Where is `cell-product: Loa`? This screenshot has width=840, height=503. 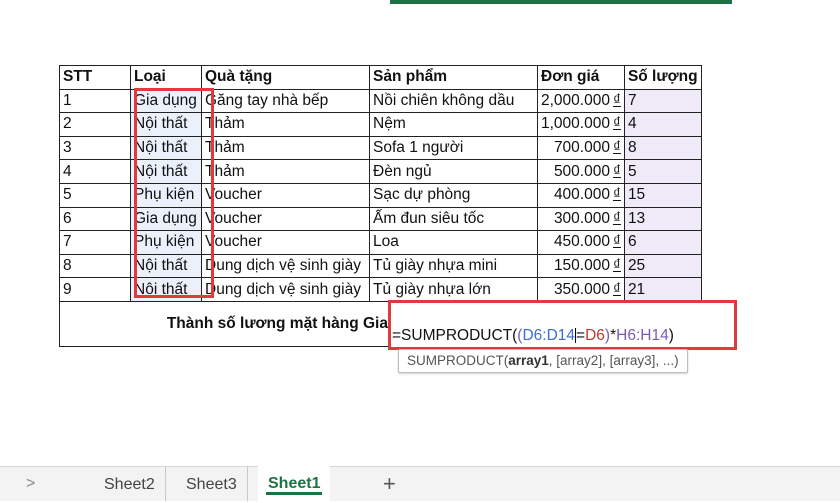
cell-product: Loa is located at coordinates (453, 242).